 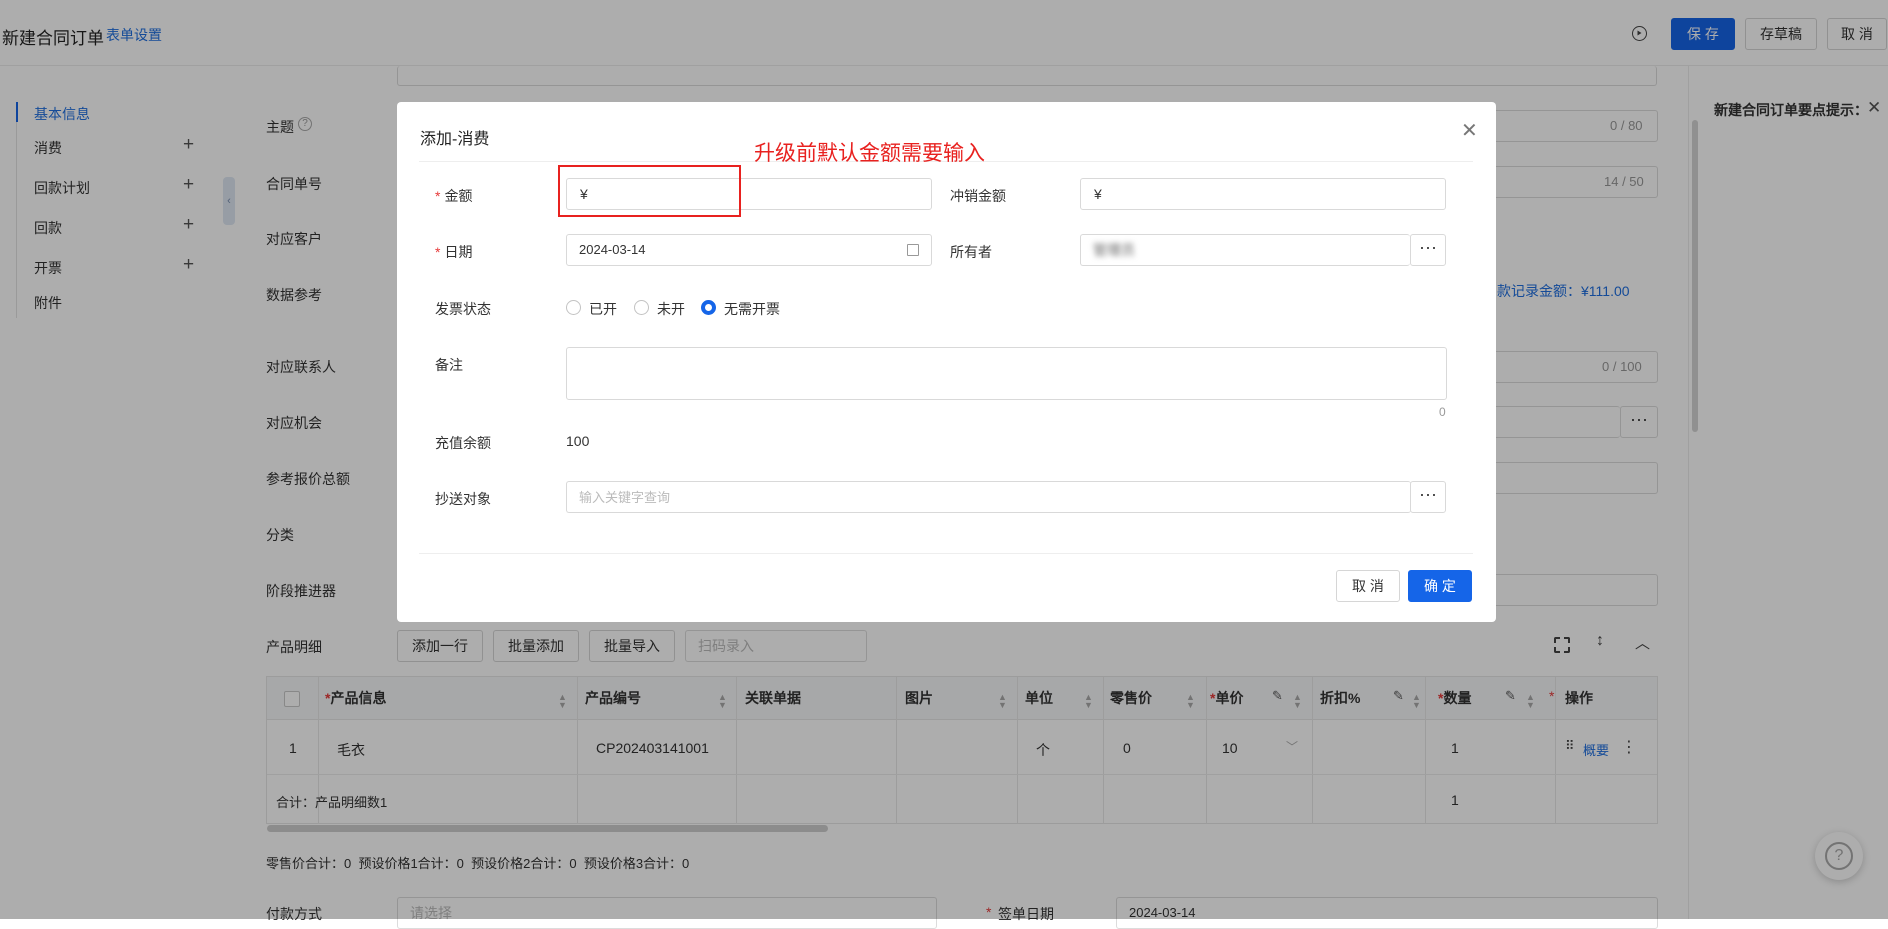 I want to click on dialog-confirm-button: 确 定, so click(x=1440, y=586).